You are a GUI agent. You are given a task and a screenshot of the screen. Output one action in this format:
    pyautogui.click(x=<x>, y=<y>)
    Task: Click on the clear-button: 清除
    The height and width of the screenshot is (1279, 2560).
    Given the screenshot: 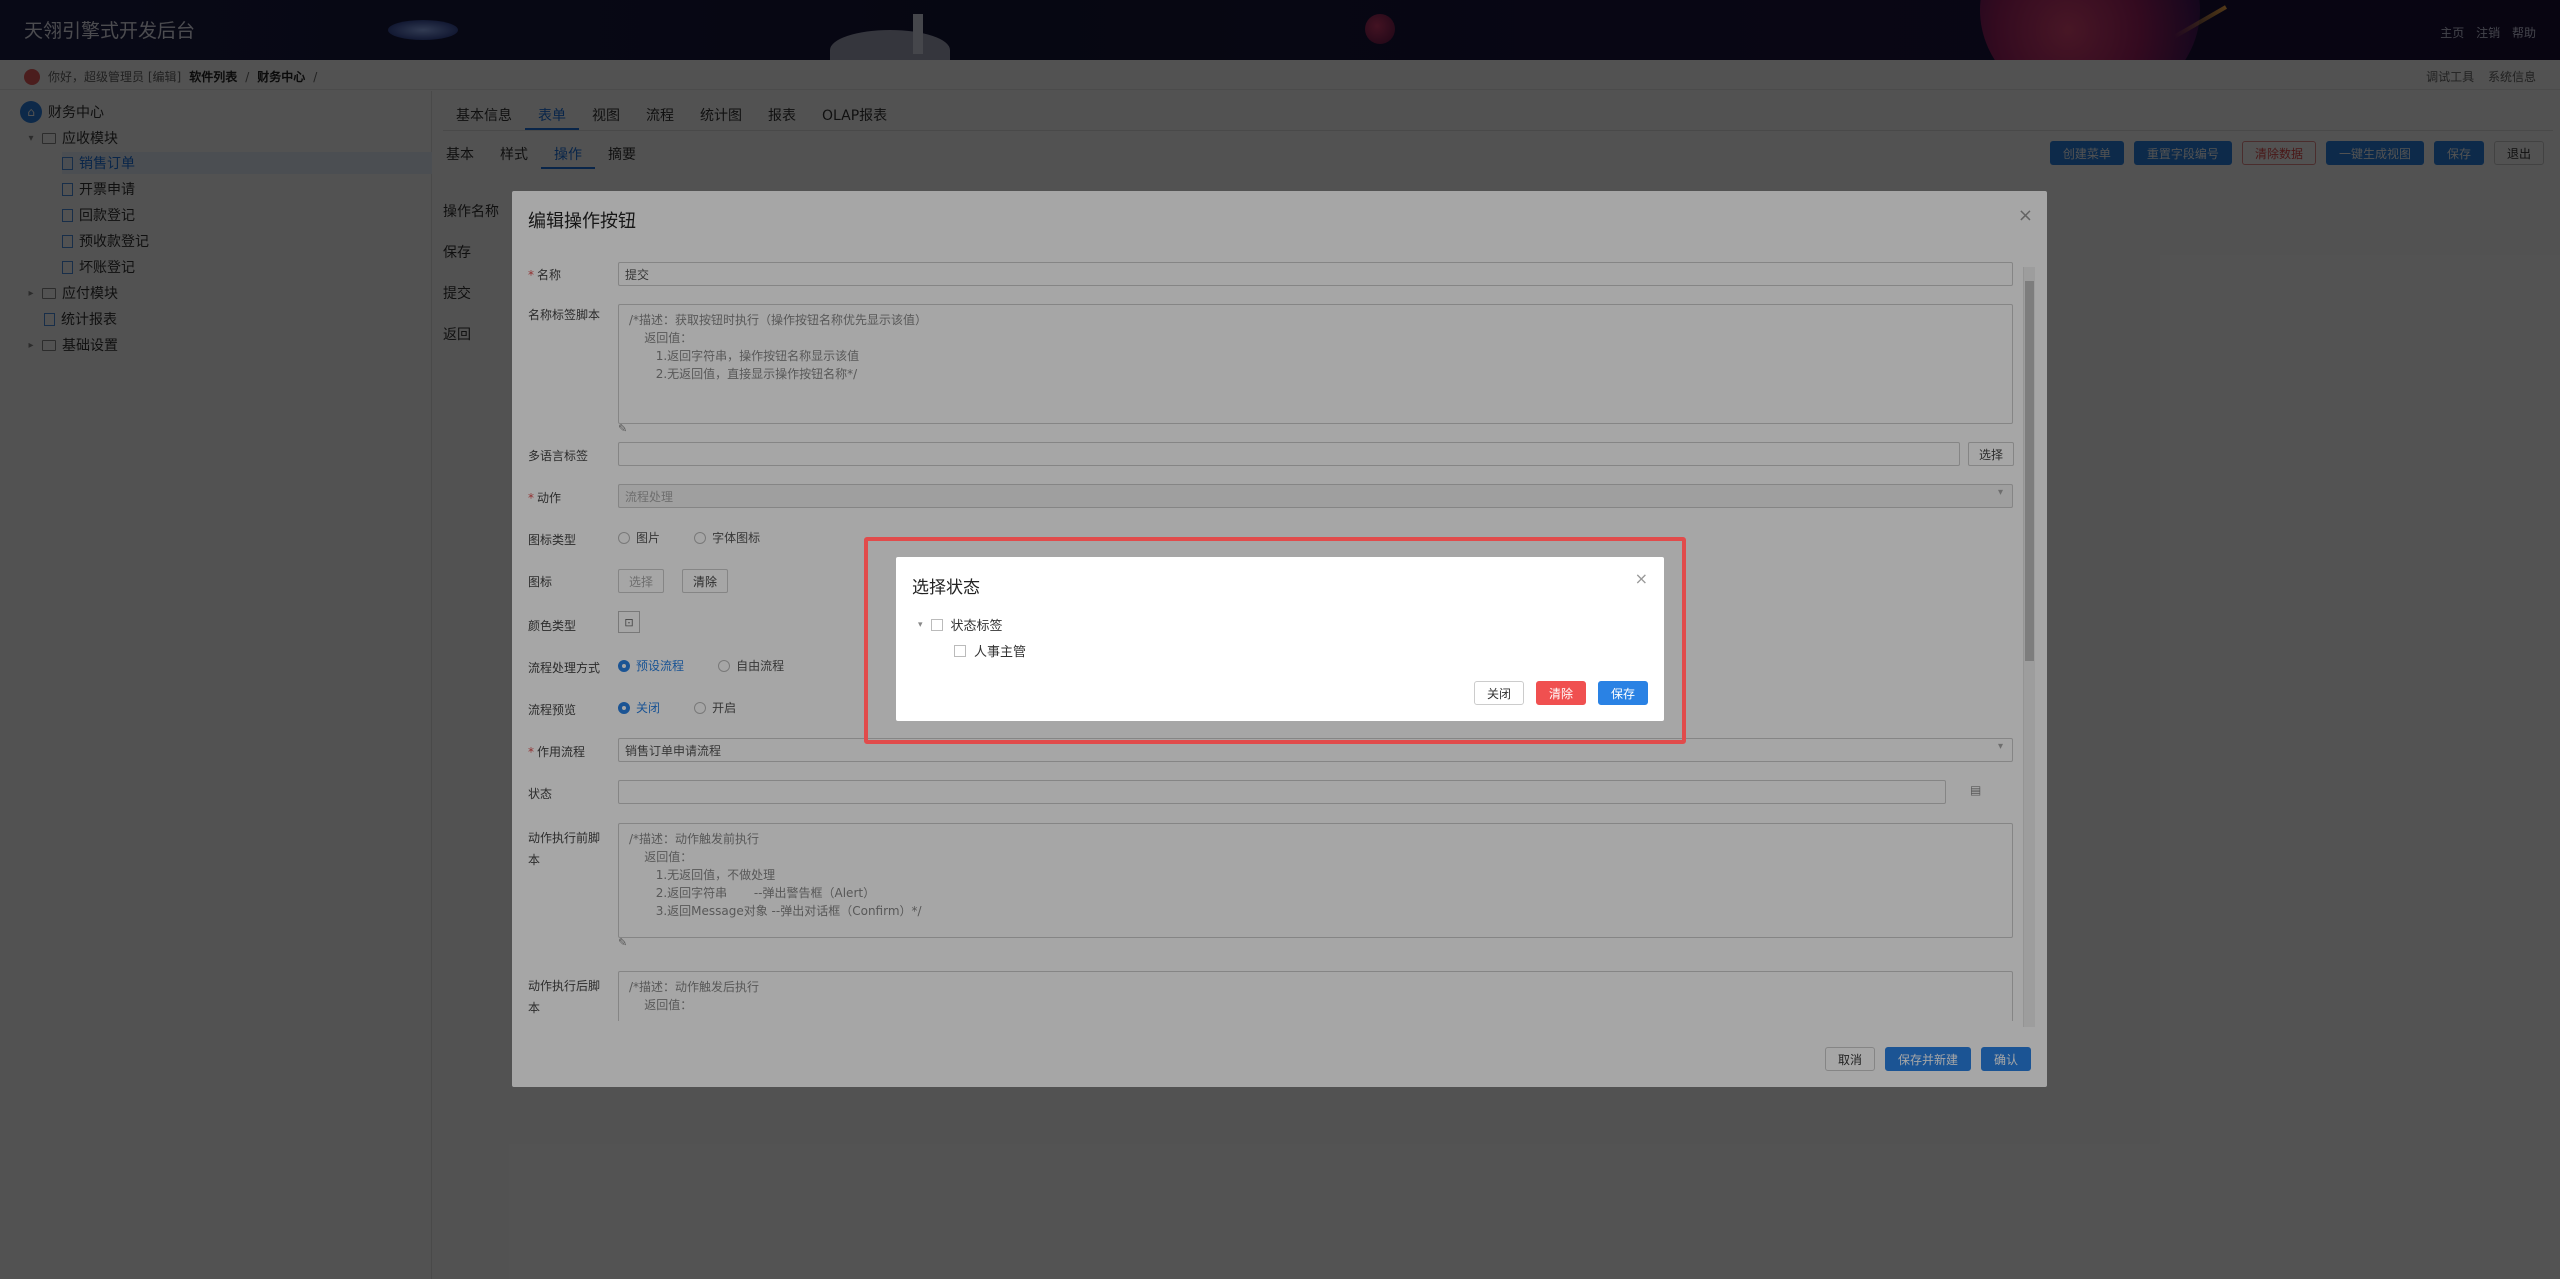 What is the action you would take?
    pyautogui.click(x=1560, y=693)
    